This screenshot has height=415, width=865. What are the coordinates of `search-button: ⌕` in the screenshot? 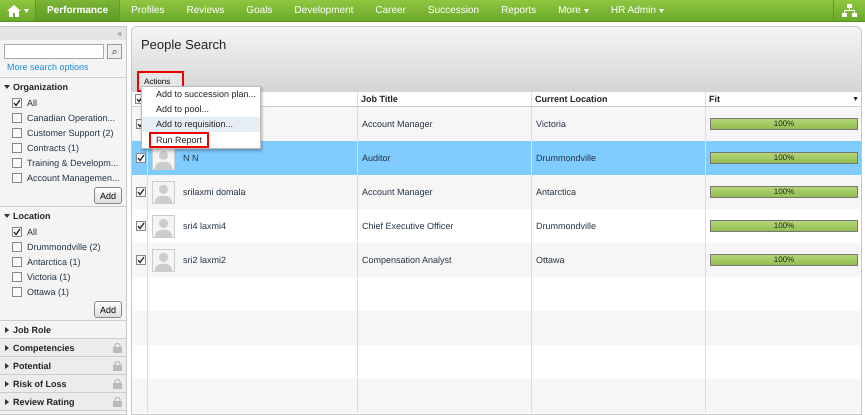 It's located at (114, 51).